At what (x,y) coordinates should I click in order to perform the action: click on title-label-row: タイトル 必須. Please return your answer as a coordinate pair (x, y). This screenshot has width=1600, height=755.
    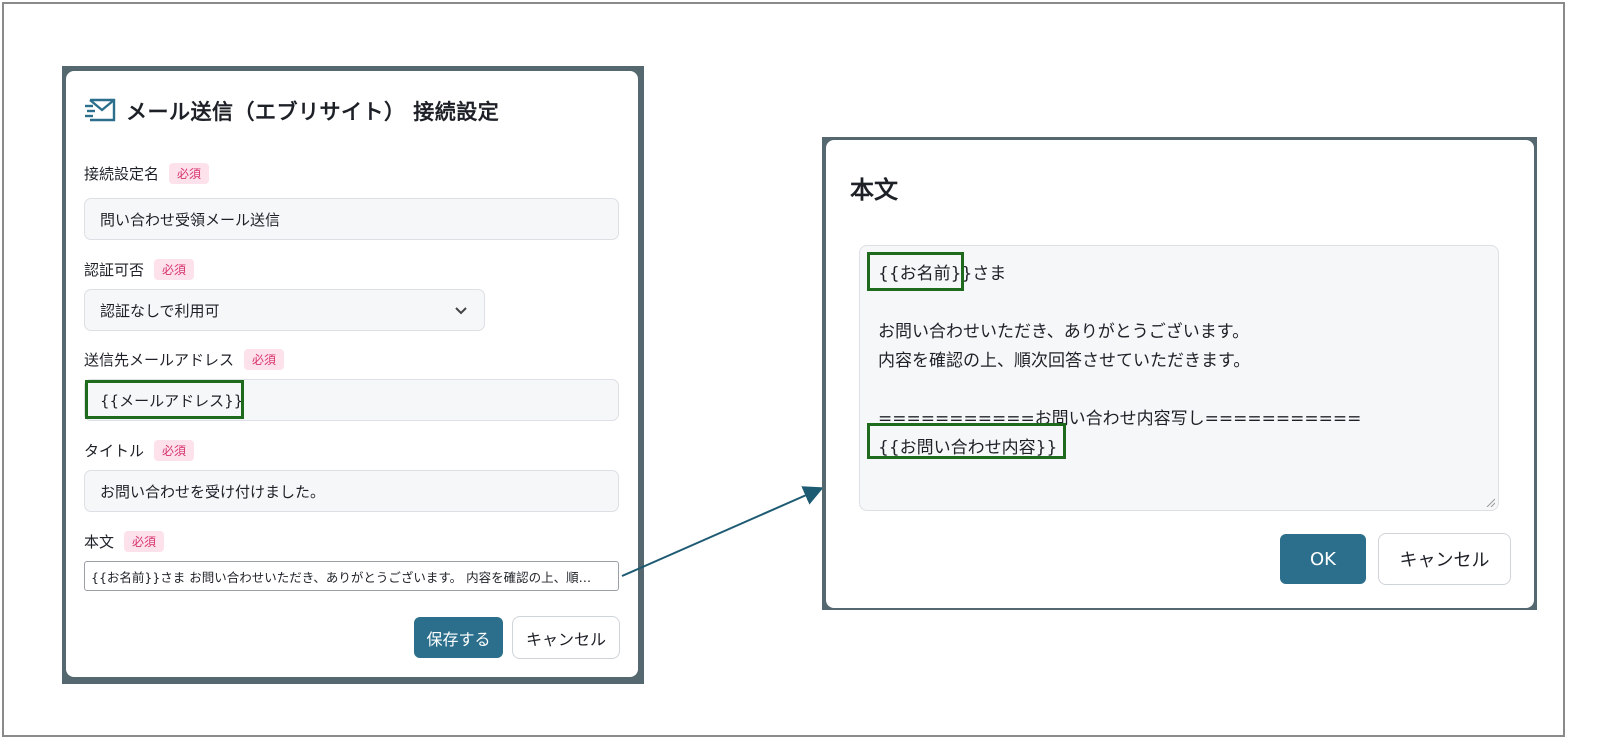
    Looking at the image, I should click on (139, 450).